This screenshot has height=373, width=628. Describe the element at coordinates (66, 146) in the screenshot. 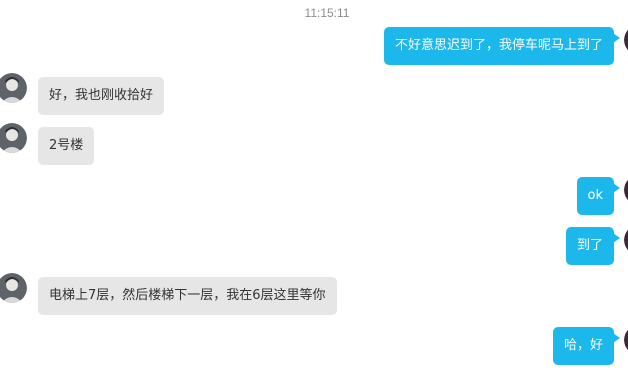

I see `message-bubble-incoming: 2号楼` at that location.